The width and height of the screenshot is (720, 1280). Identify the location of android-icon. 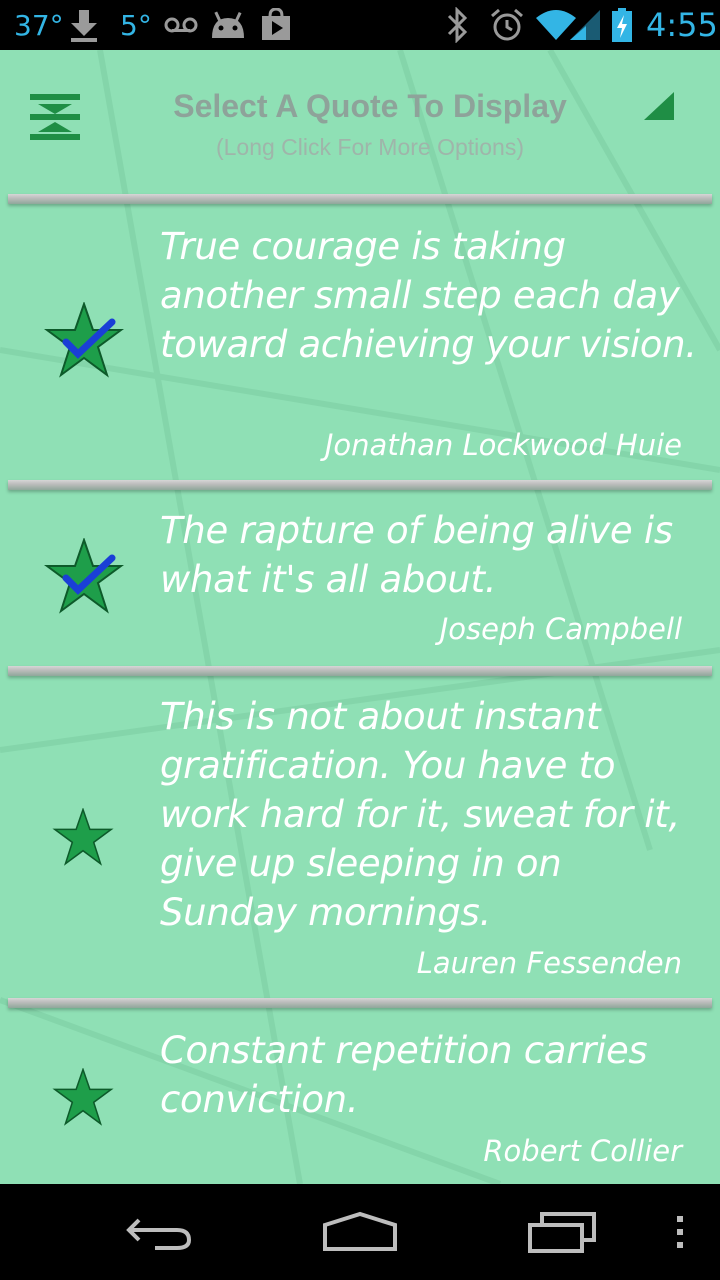
(228, 25).